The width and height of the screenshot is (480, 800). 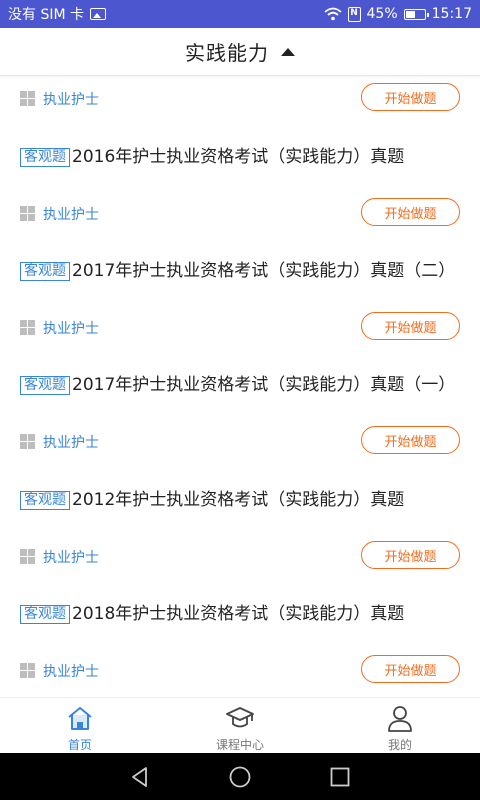 What do you see at coordinates (240, 538) in the screenshot?
I see `list-item: 客观题 2012年护士执业资格考试（实践能力）真题 执业护士 开始做题` at bounding box center [240, 538].